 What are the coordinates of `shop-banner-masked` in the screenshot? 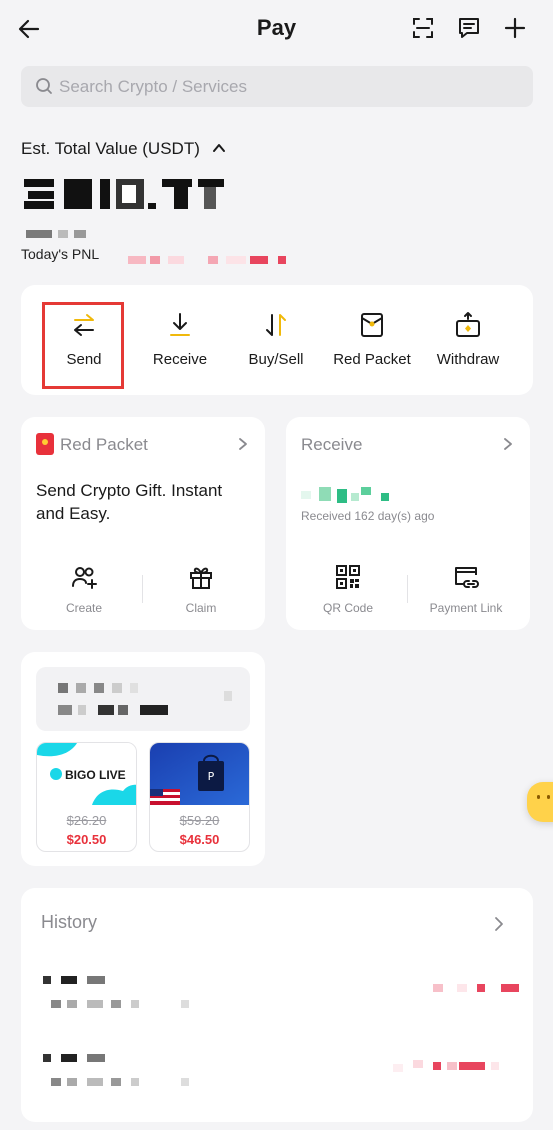 It's located at (143, 699).